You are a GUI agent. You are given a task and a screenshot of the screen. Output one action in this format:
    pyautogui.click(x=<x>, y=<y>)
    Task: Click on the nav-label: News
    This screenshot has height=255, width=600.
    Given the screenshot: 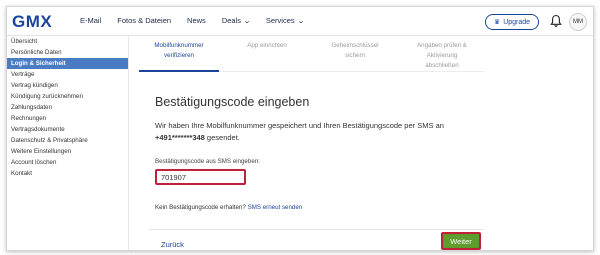 What is the action you would take?
    pyautogui.click(x=196, y=20)
    